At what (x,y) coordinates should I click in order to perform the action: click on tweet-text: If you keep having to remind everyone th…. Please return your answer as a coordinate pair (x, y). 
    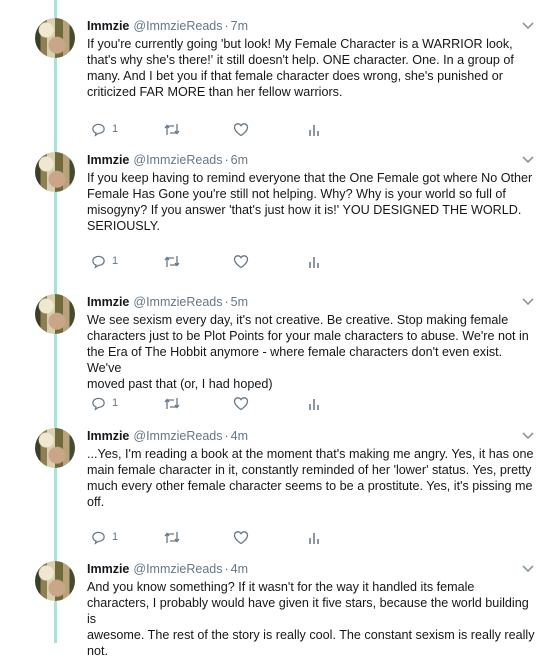
    Looking at the image, I should click on (310, 202).